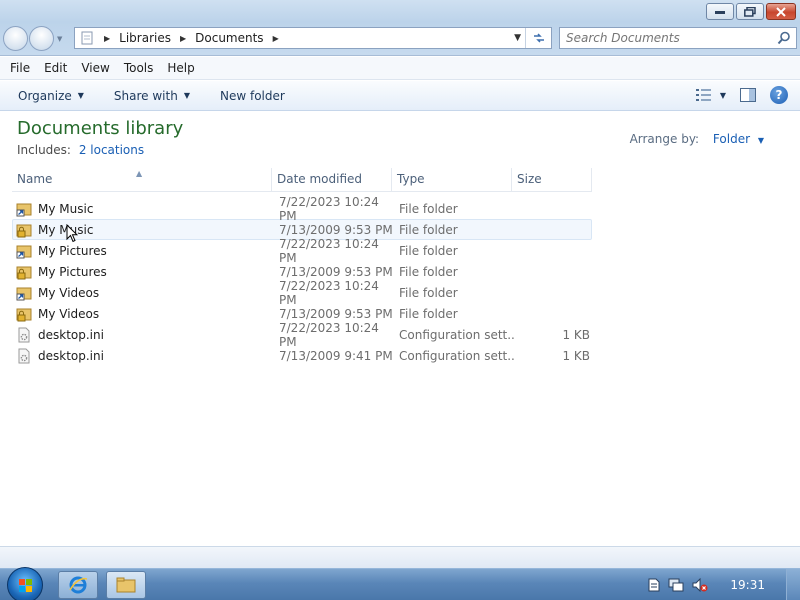  Describe the element at coordinates (710, 95) in the screenshot. I see `change-view-button: ▼` at that location.